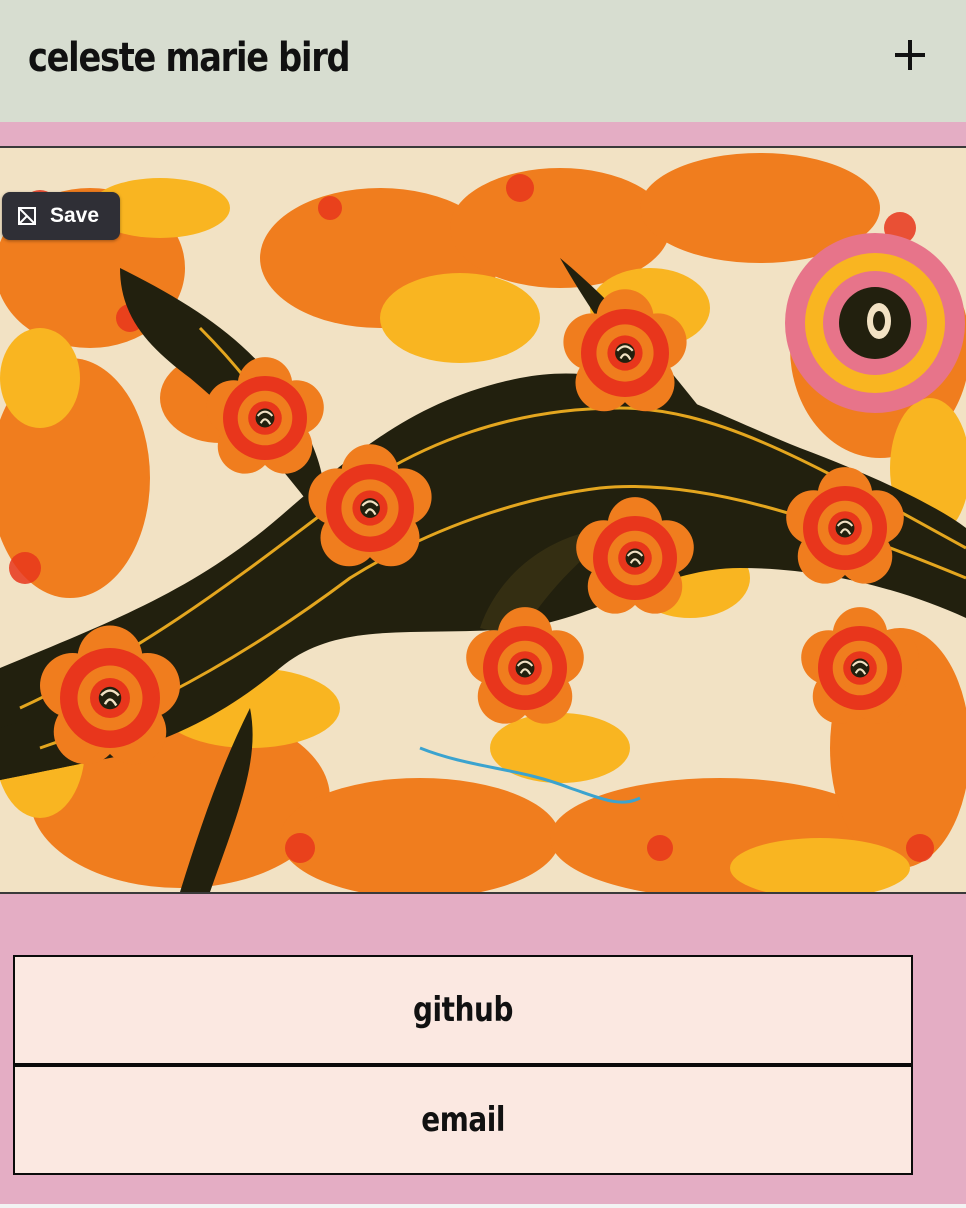  I want to click on menu-toggle-button, so click(910, 56).